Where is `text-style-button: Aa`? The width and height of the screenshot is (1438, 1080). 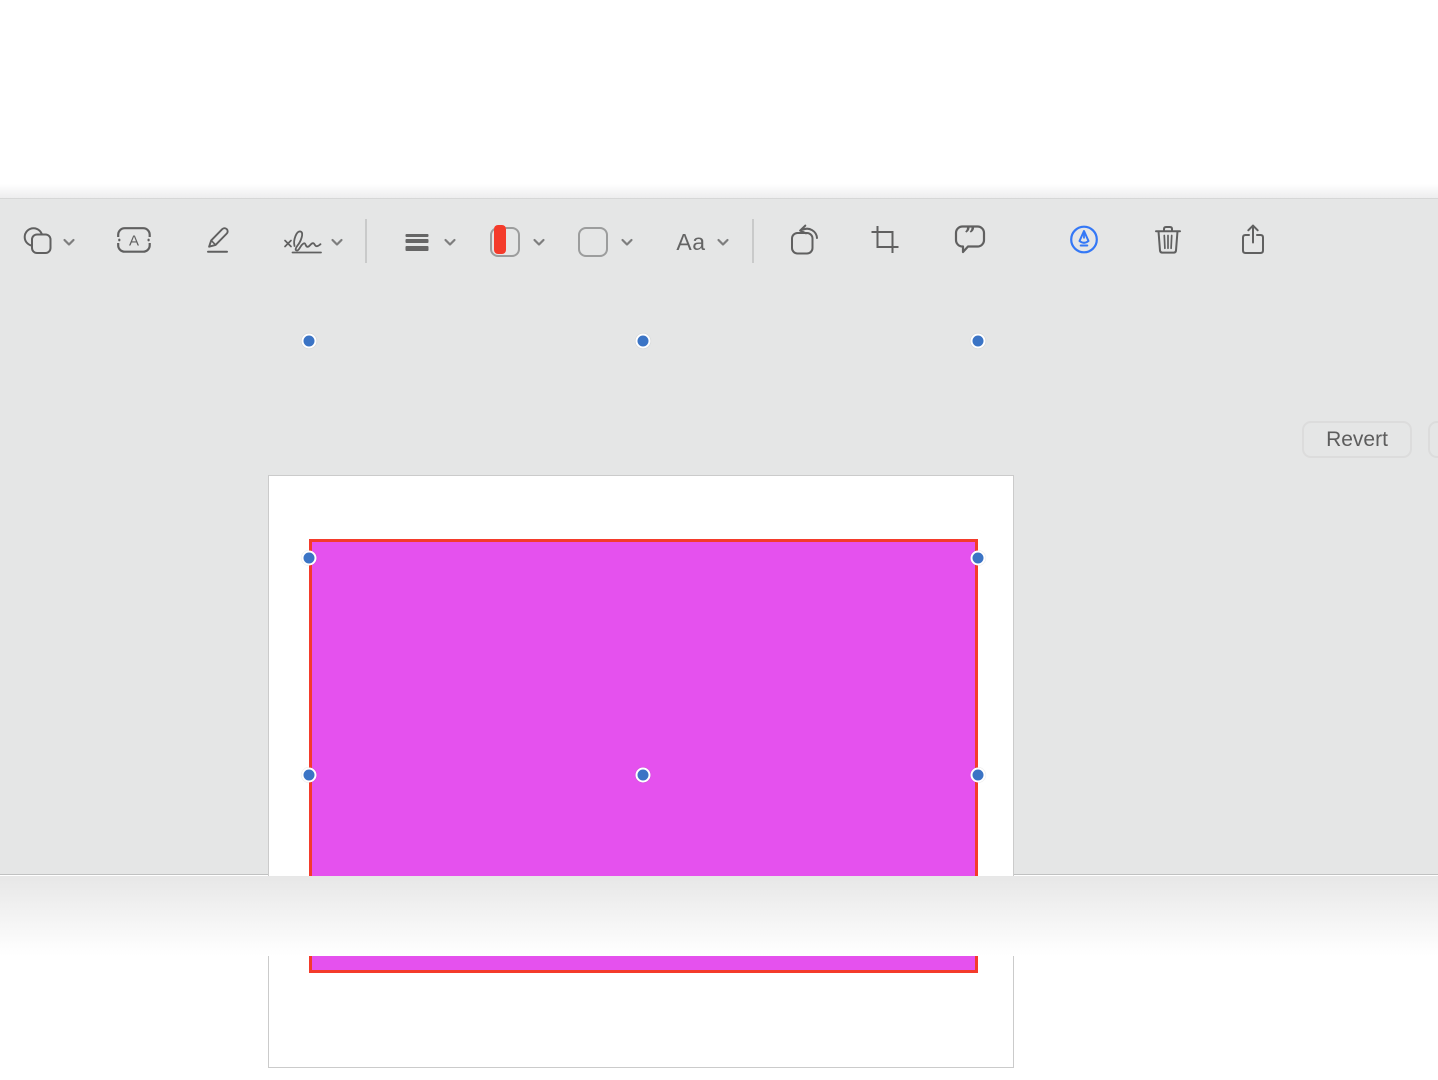 text-style-button: Aa is located at coordinates (690, 242).